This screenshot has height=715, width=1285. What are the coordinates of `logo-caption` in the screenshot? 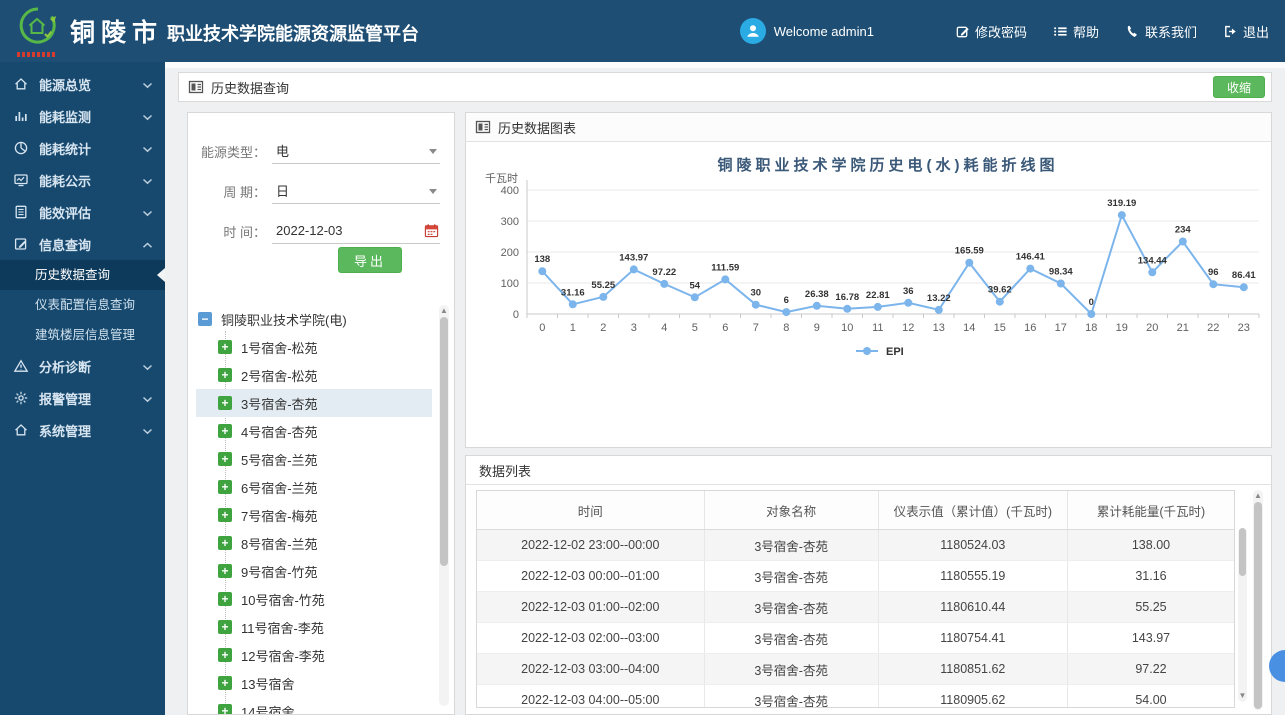 It's located at (37, 54).